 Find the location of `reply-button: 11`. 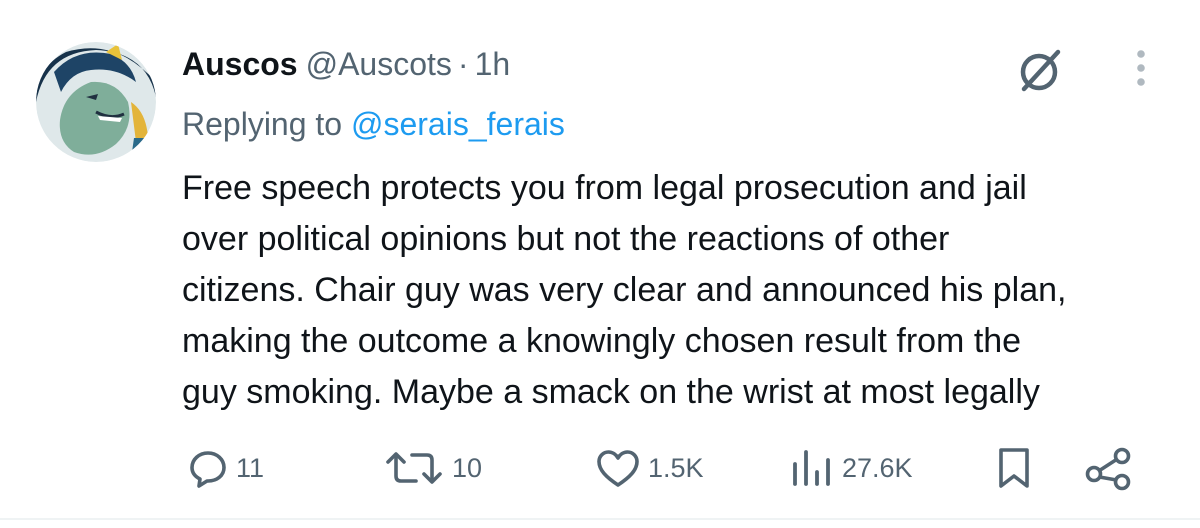

reply-button: 11 is located at coordinates (225, 468).